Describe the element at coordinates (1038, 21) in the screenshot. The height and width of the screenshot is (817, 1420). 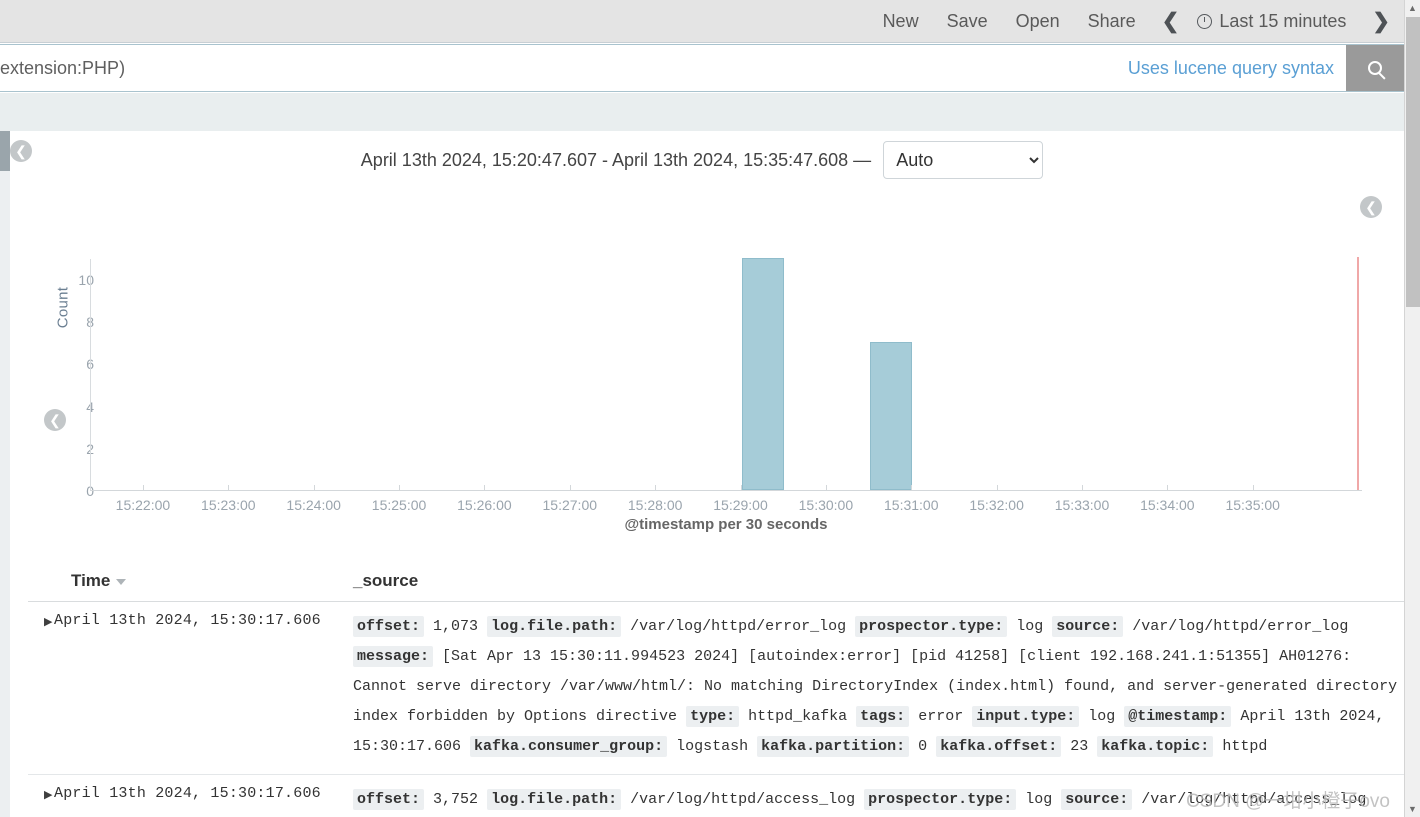
I see `open-button: Open` at that location.